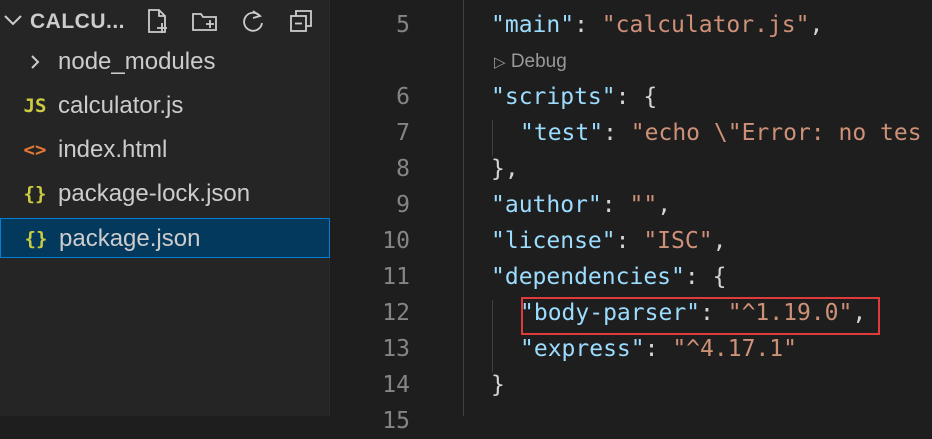  Describe the element at coordinates (396, 241) in the screenshot. I see `line-number: 10` at that location.